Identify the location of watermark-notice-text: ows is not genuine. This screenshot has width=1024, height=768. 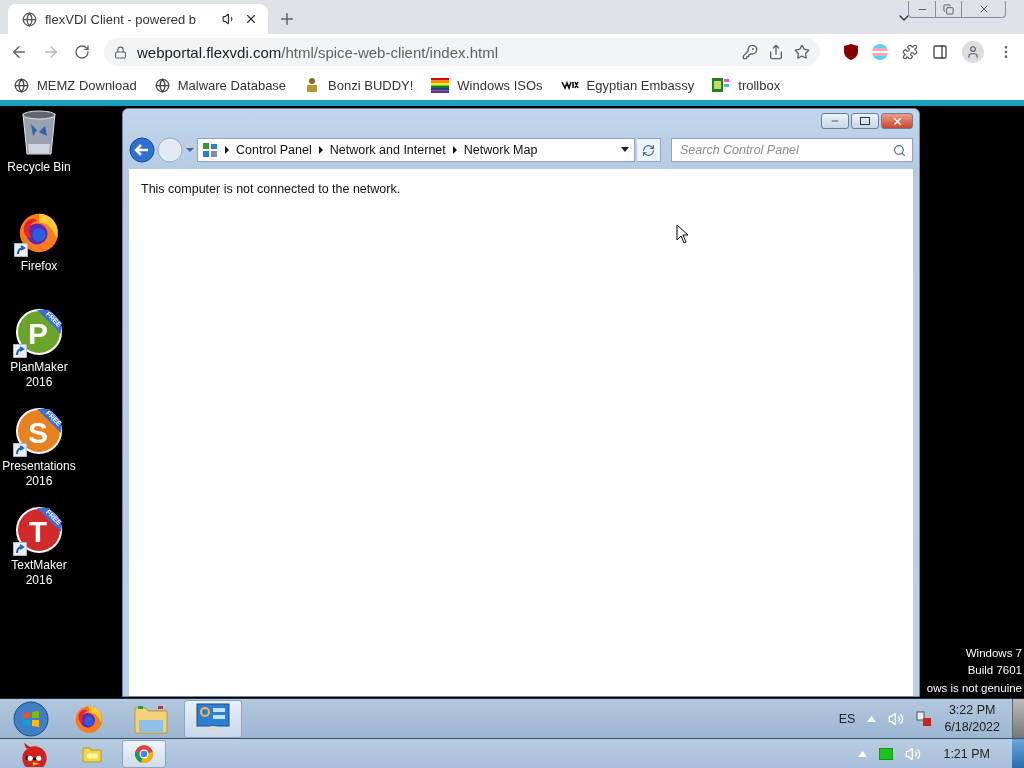
(974, 688).